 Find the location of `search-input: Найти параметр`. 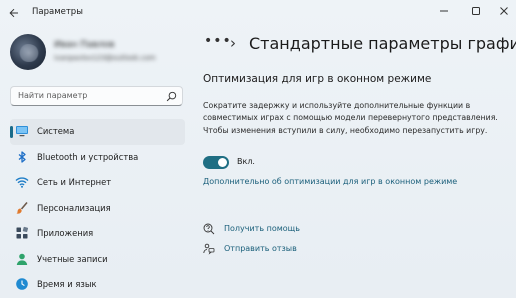

search-input: Найти параметр is located at coordinates (52, 95).